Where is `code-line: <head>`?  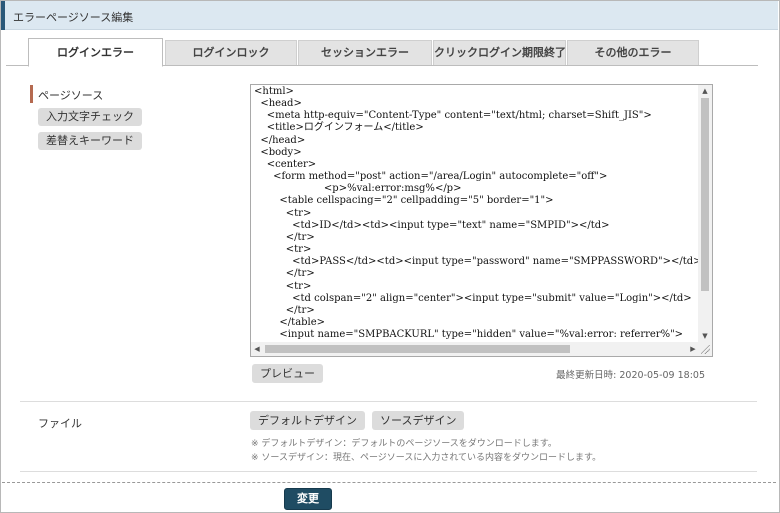 code-line: <head> is located at coordinates (278, 104).